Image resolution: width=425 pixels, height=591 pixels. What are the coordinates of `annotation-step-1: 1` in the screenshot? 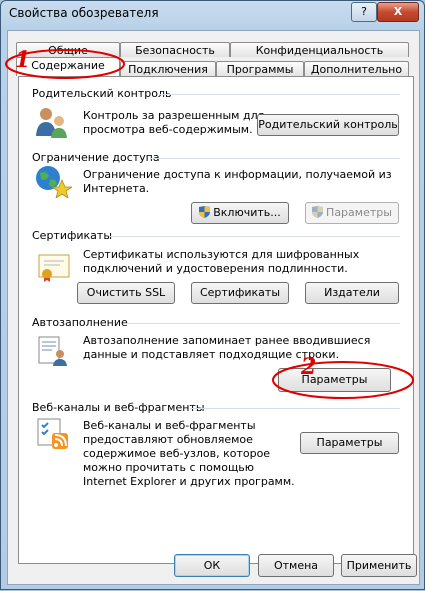 It's located at (23, 60).